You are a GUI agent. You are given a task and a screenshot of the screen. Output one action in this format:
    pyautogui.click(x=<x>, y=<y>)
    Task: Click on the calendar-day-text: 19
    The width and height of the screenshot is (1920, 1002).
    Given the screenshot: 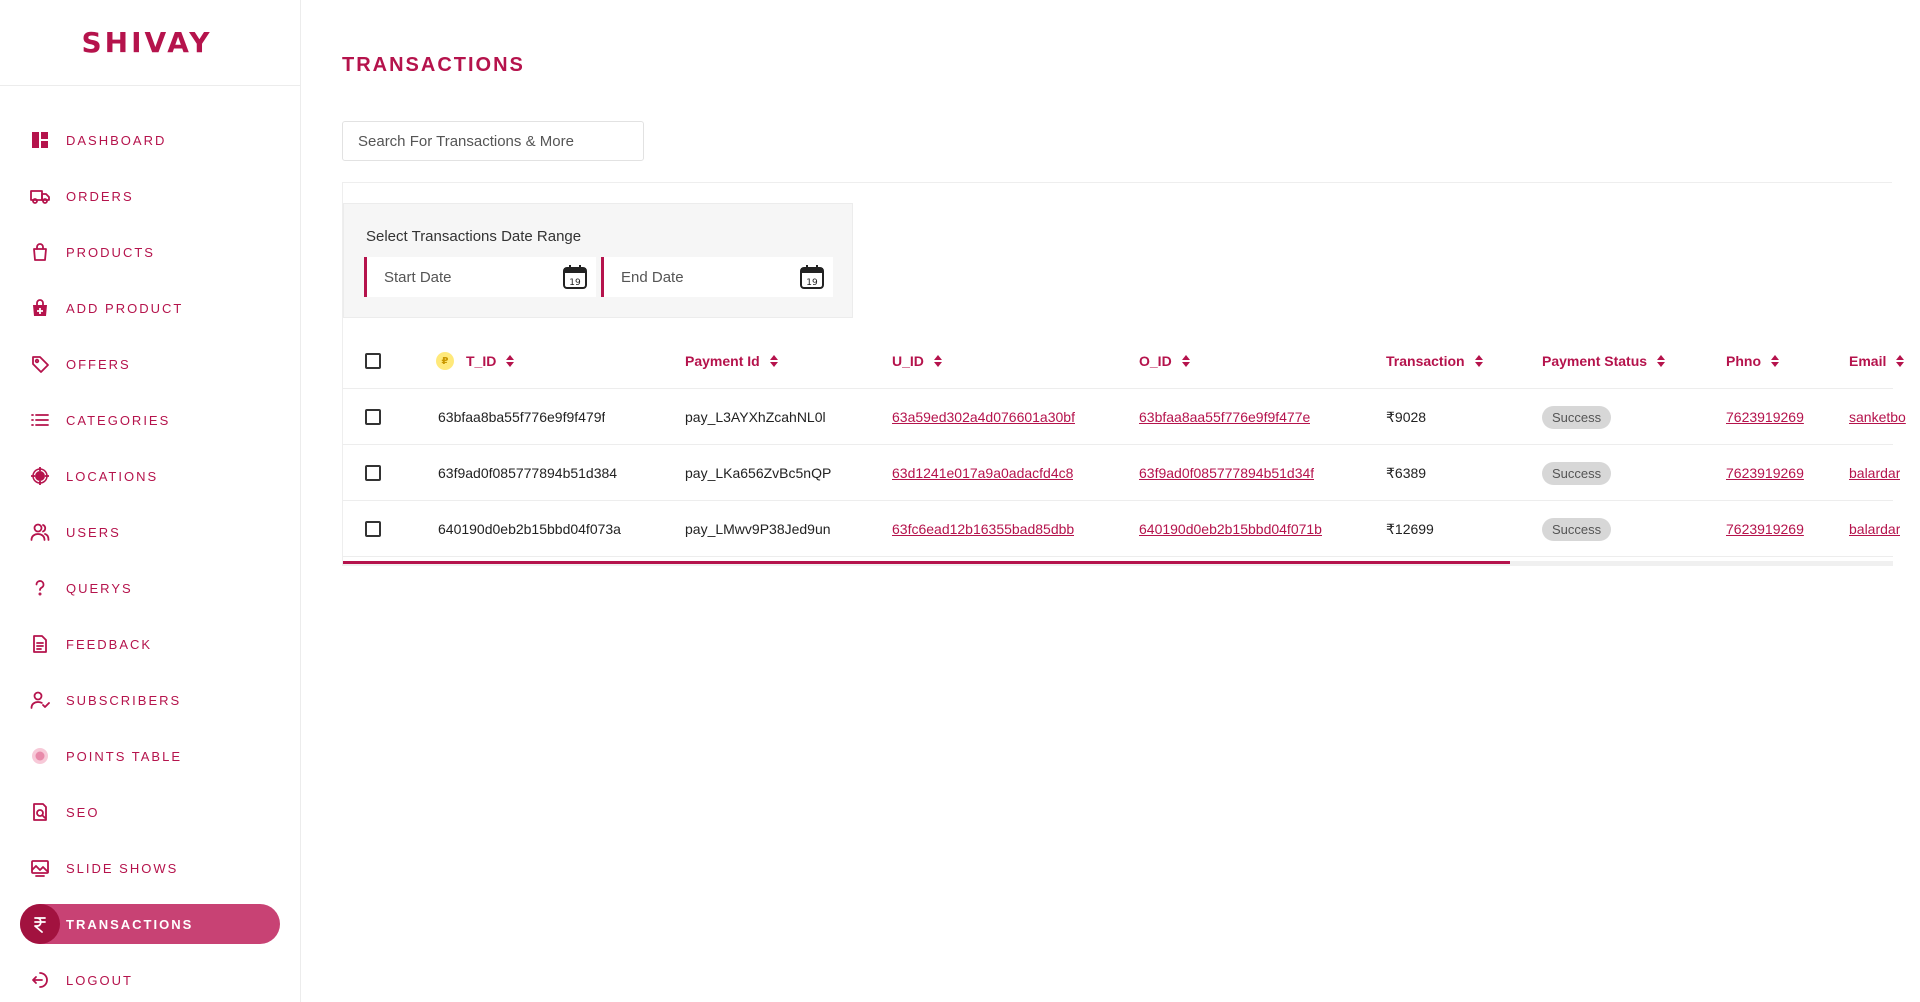 What is the action you would take?
    pyautogui.click(x=575, y=283)
    